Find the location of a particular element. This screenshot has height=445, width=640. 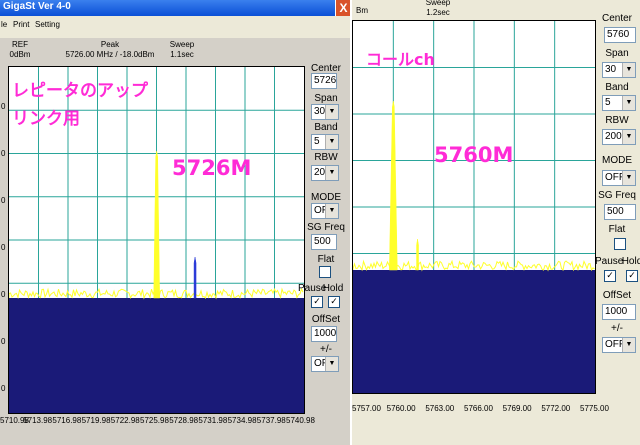

window-title: GigaSt Ver 4-0 is located at coordinates (37, 6).